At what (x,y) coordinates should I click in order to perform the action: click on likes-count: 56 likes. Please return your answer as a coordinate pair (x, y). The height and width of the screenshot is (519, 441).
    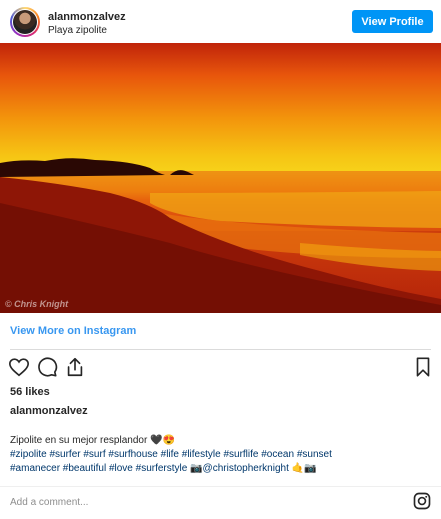
    Looking at the image, I should click on (30, 392).